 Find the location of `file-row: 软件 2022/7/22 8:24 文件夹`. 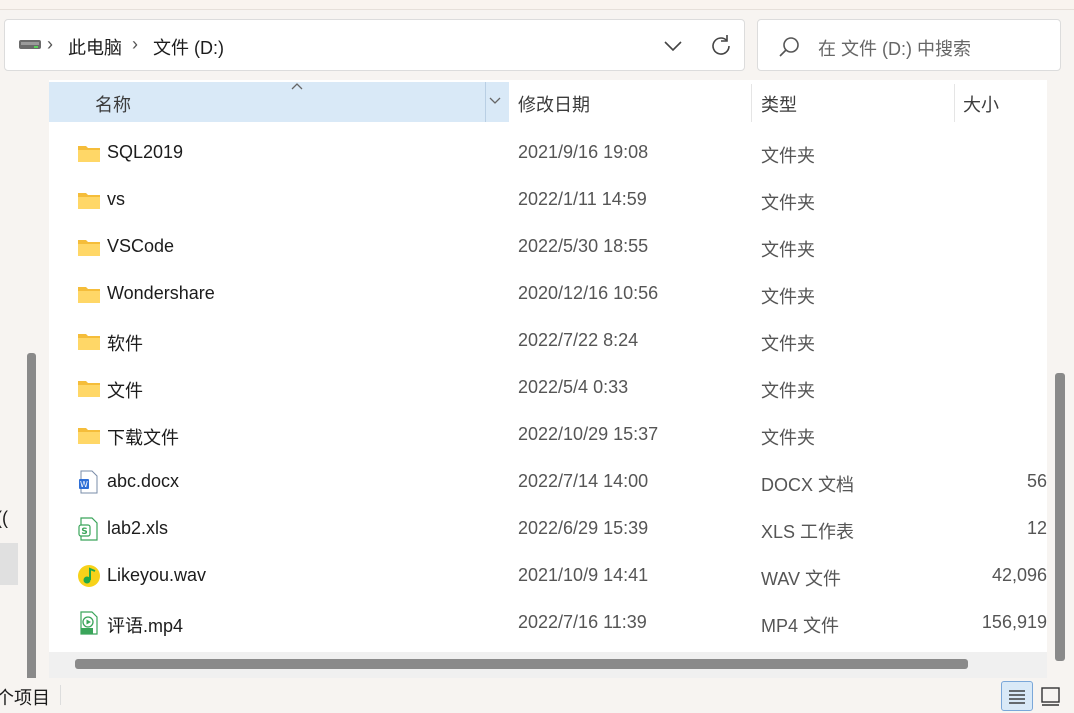

file-row: 软件 2022/7/22 8:24 文件夹 is located at coordinates (548, 340).